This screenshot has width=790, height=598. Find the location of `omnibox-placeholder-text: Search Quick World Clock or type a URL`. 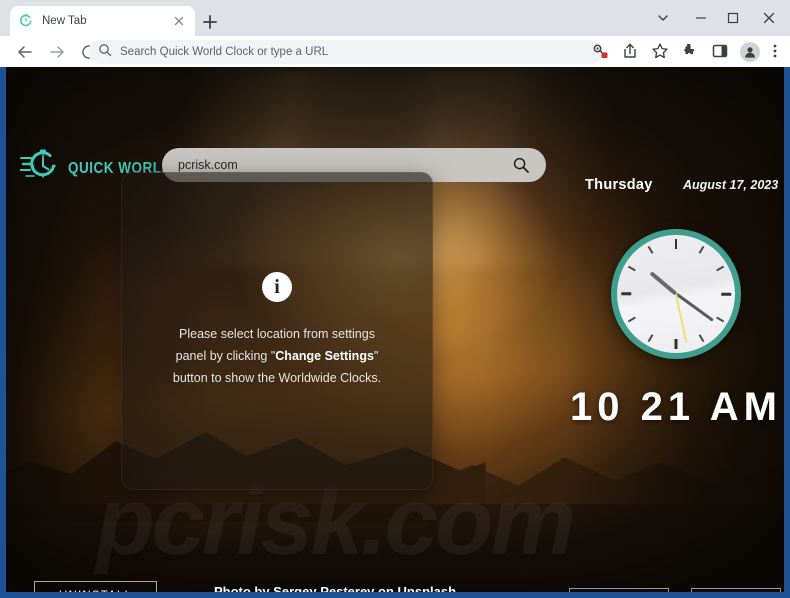

omnibox-placeholder-text: Search Quick World Clock or type a URL is located at coordinates (224, 52).